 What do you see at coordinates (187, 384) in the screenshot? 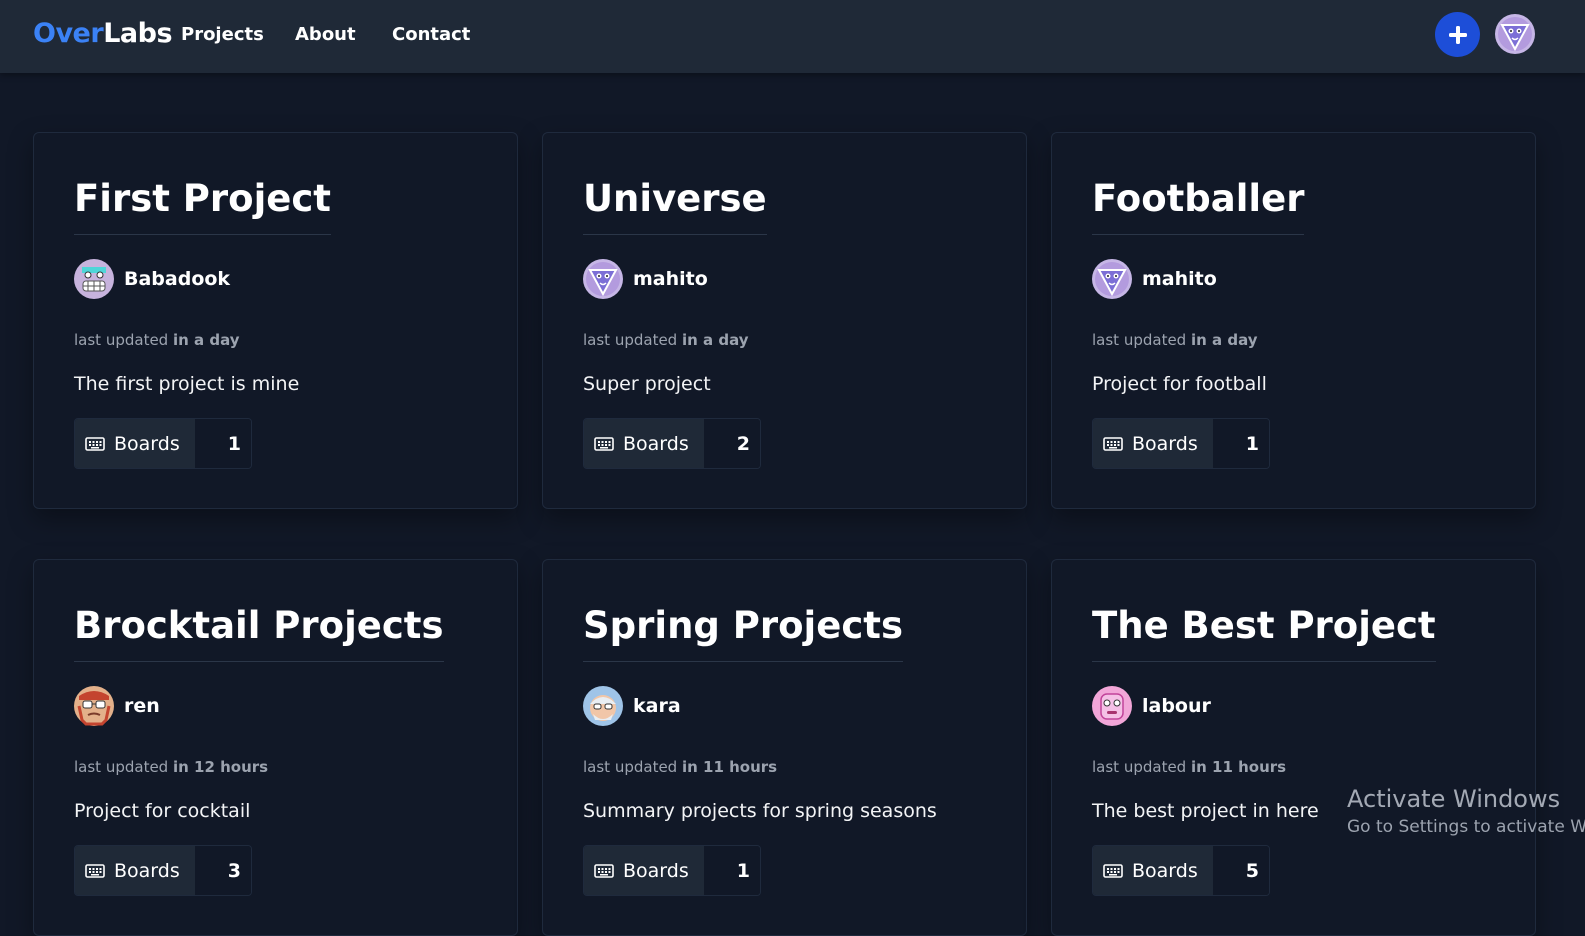
I see `project-description: The first project is mine` at bounding box center [187, 384].